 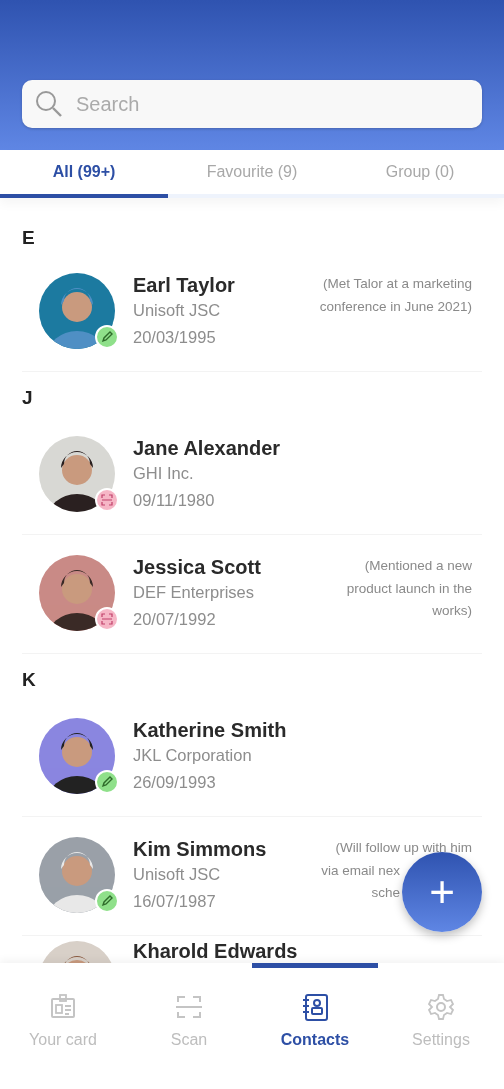 What do you see at coordinates (175, 901) in the screenshot?
I see `contact-date: 16/07/1987` at bounding box center [175, 901].